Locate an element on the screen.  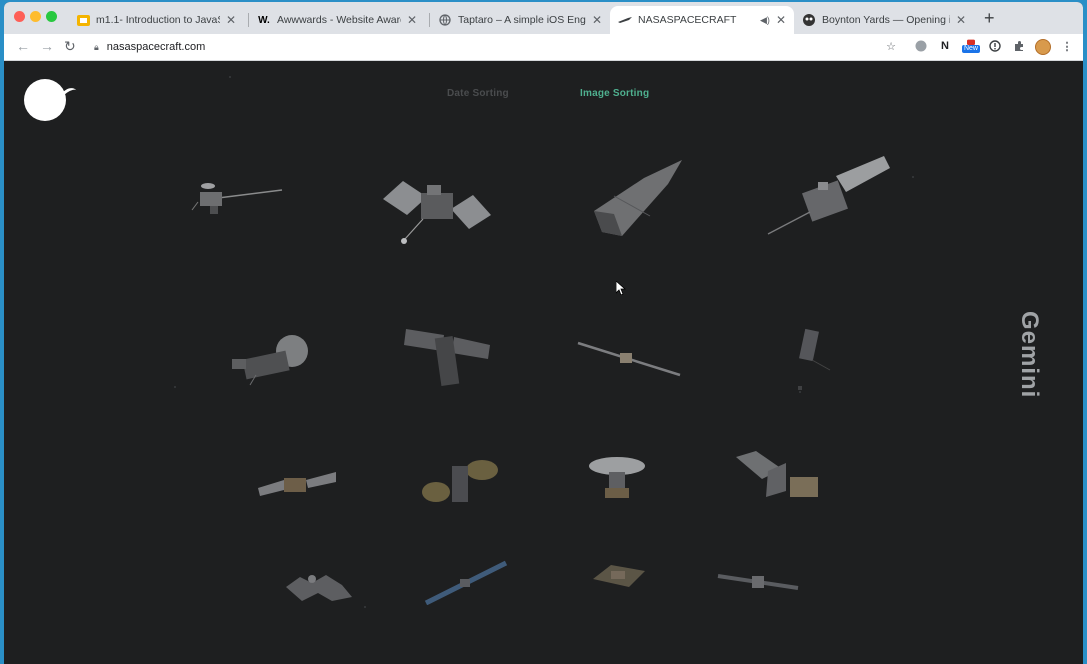
new-tab-button: + is located at coordinates (989, 18).